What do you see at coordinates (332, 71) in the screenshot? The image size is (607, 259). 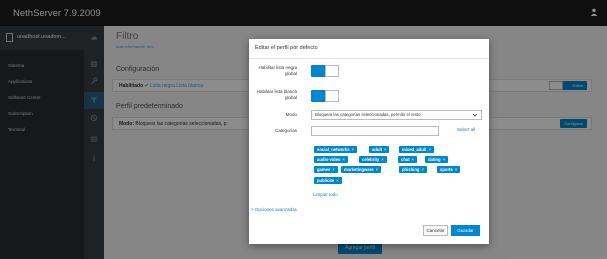 I see `blacklist-toggle-knob` at bounding box center [332, 71].